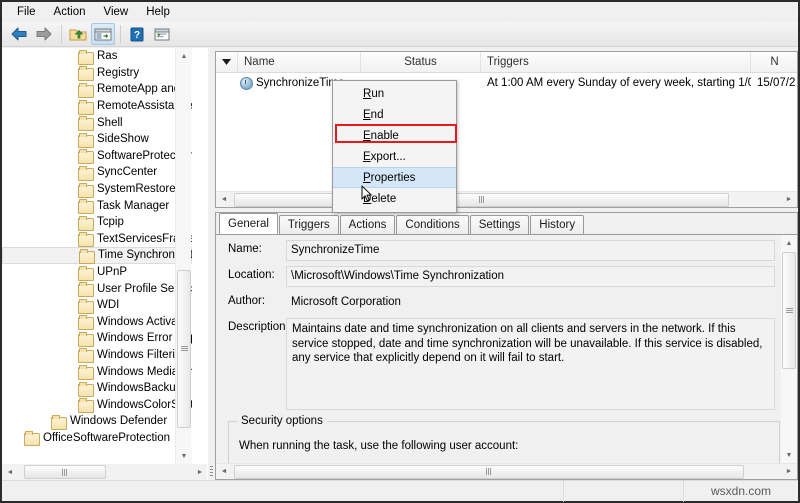  Describe the element at coordinates (44, 34) in the screenshot. I see `forward-icon` at that location.